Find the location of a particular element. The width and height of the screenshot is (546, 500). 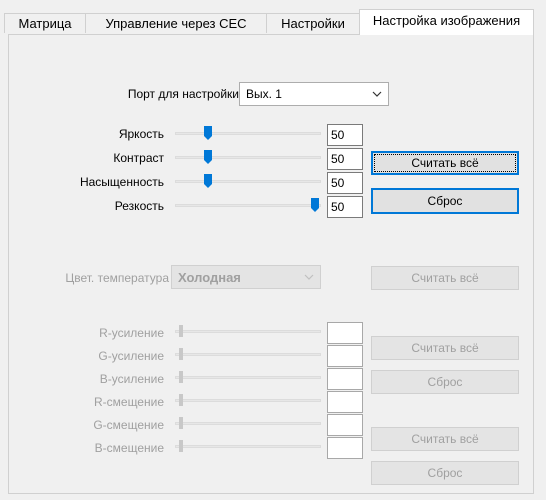

tab-settings: Настройки is located at coordinates (313, 23).